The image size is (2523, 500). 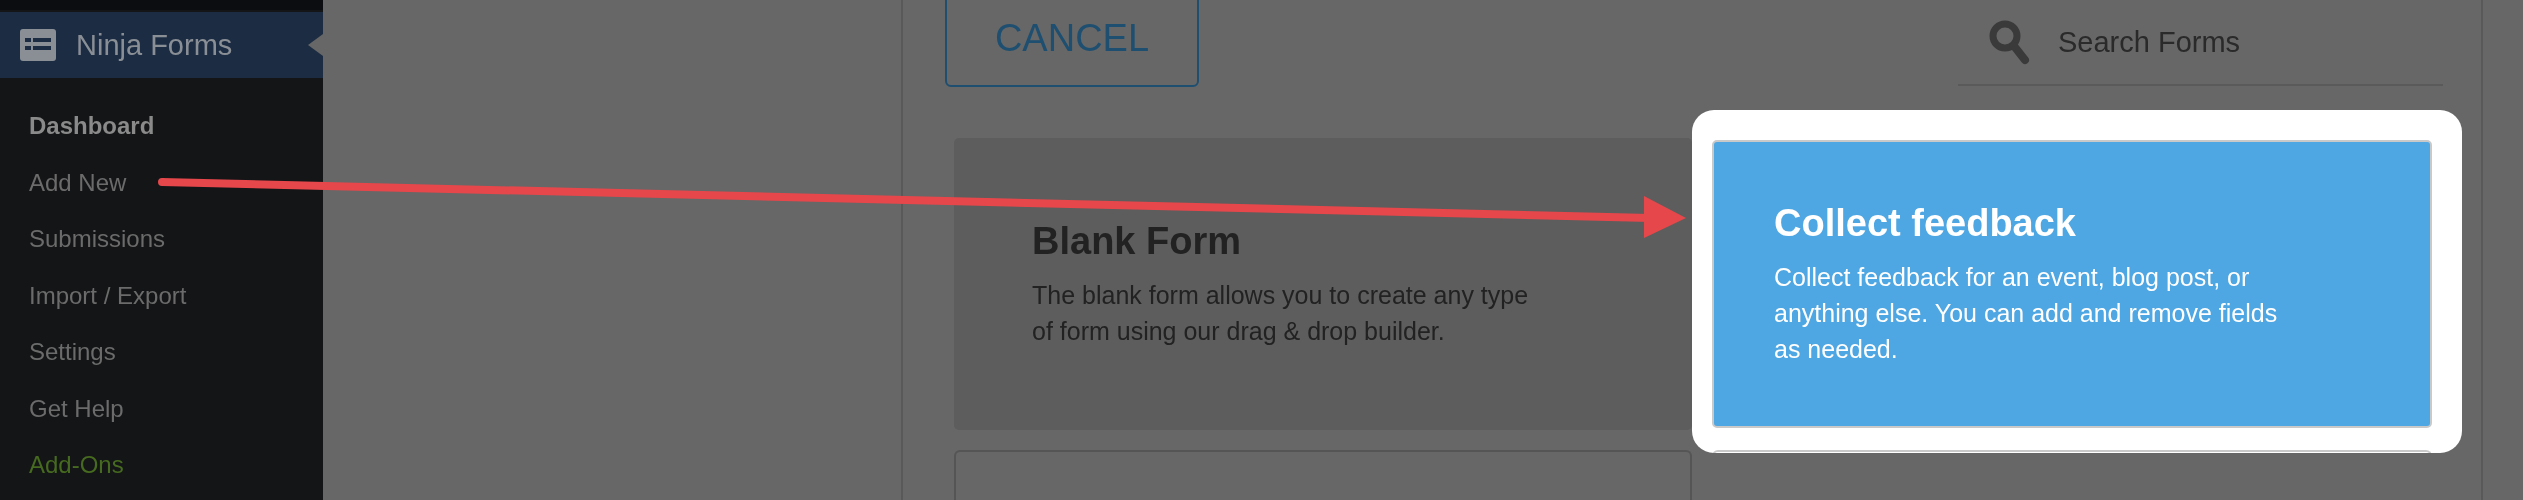 I want to click on form-icon, so click(x=38, y=45).